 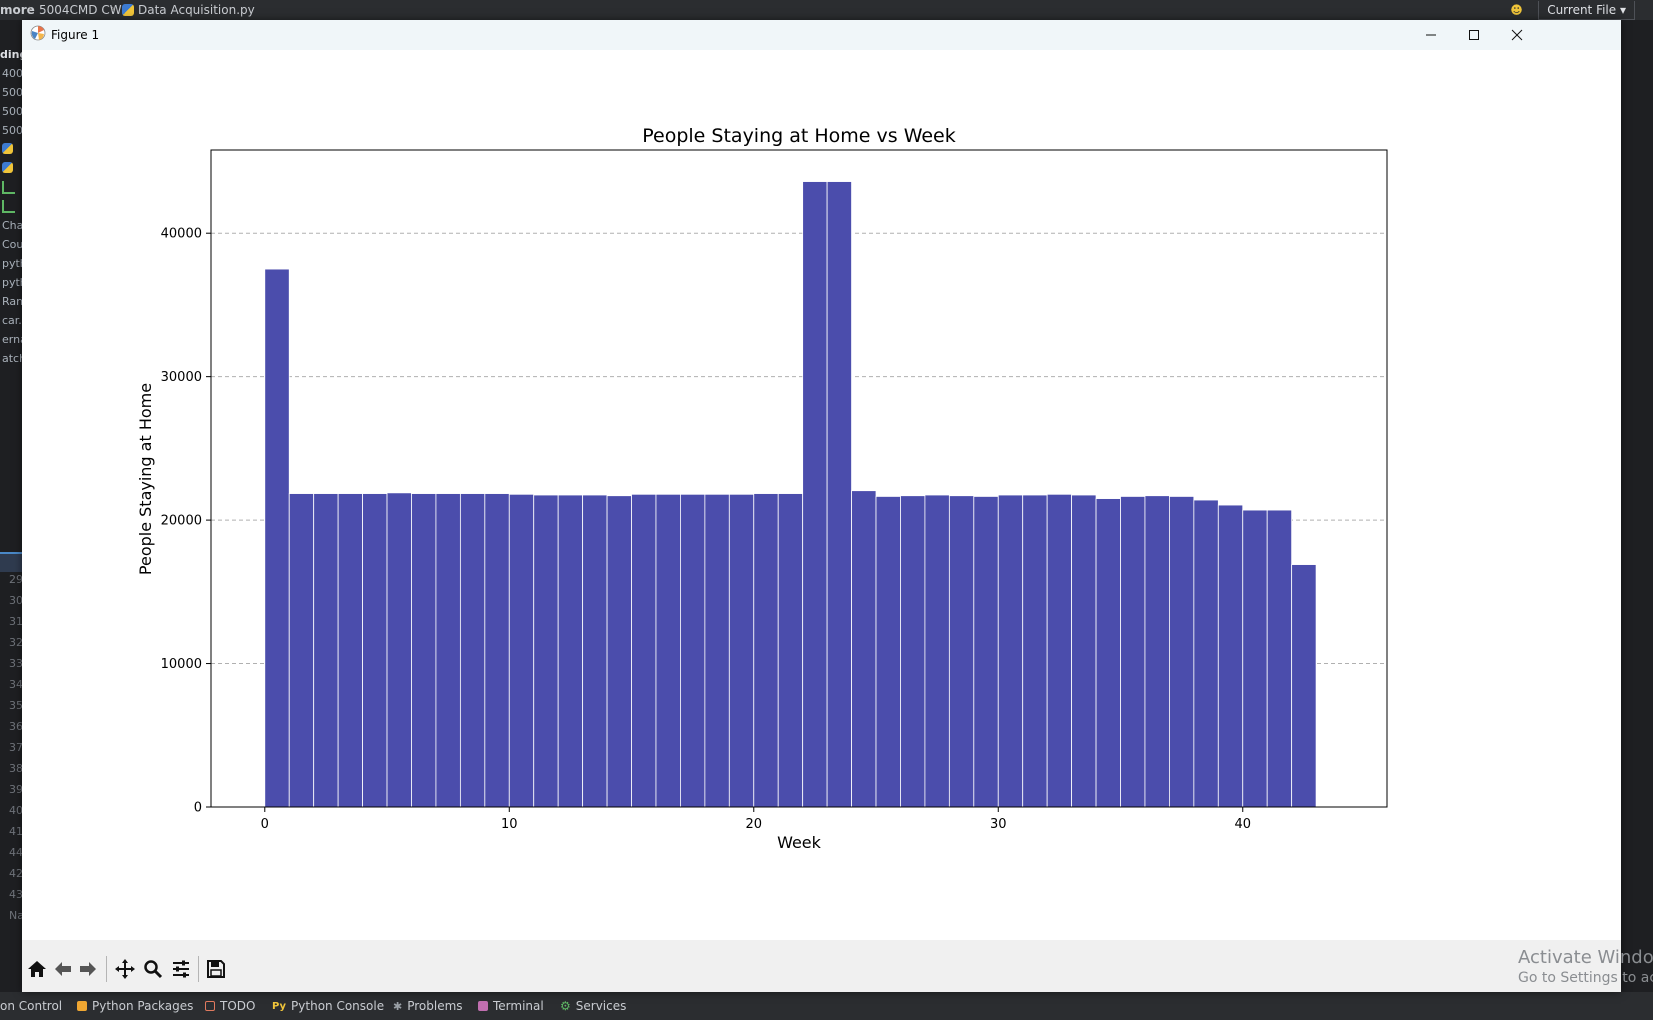 I want to click on run-config-dropdown: Current File ▾, so click(x=1586, y=10).